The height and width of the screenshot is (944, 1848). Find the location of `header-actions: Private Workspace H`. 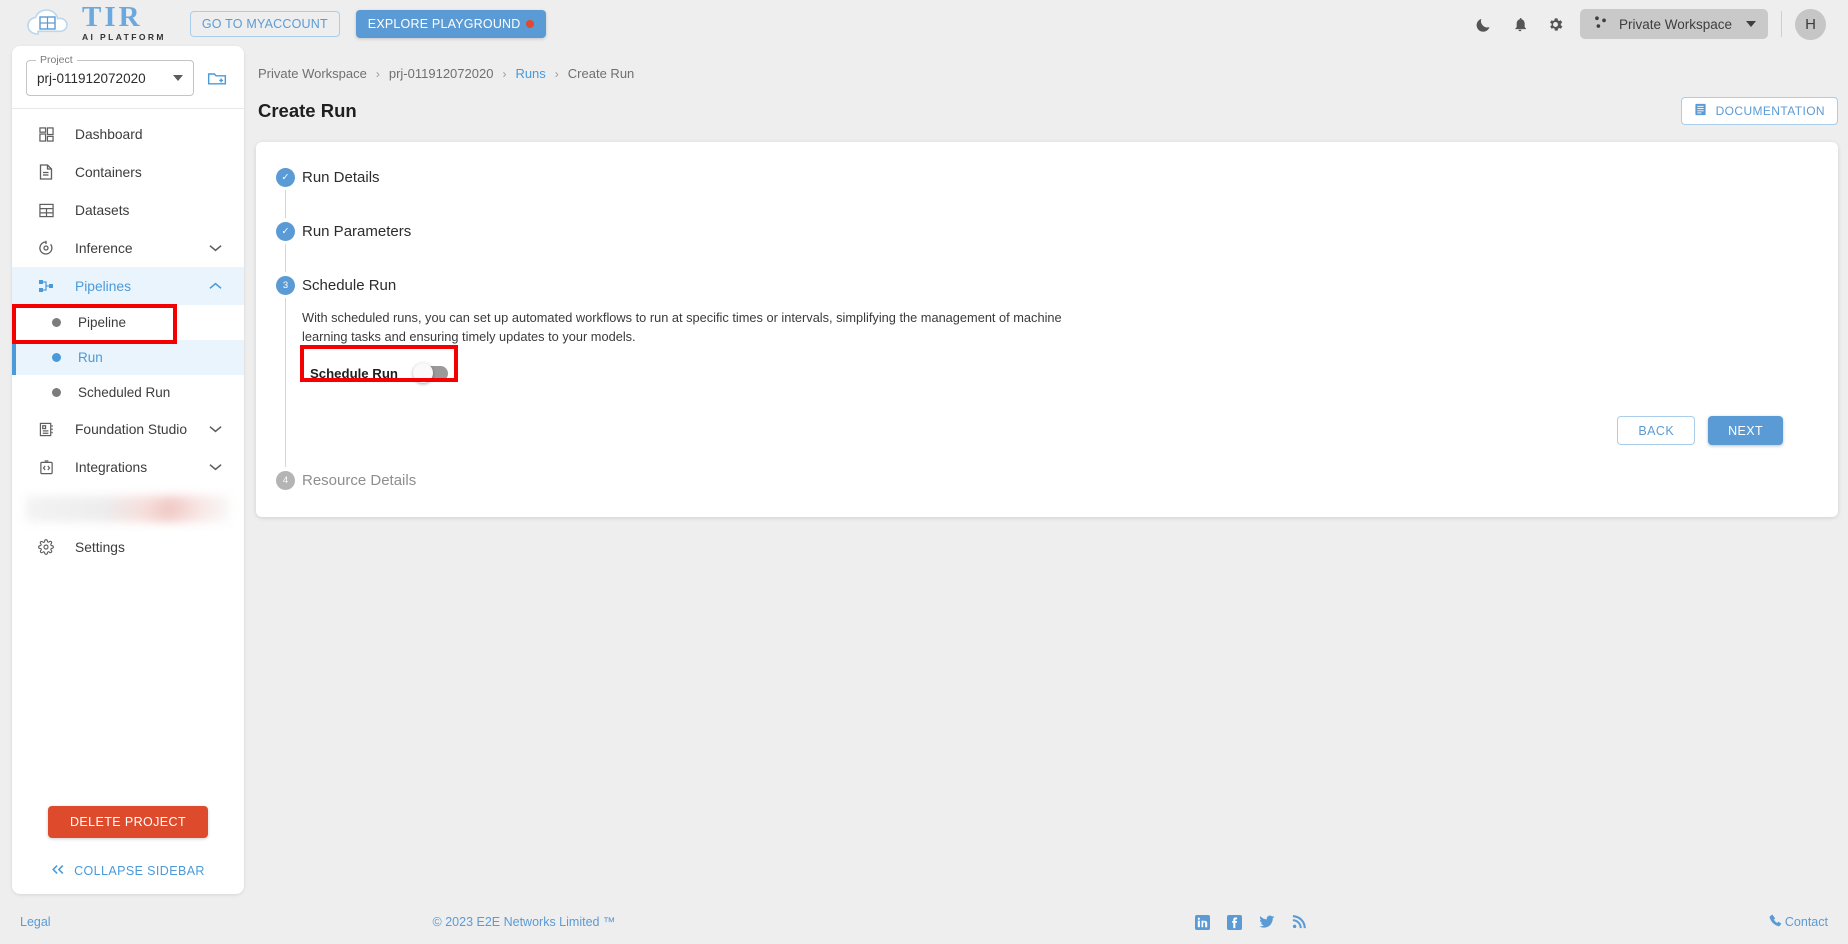

header-actions: Private Workspace H is located at coordinates (1646, 24).